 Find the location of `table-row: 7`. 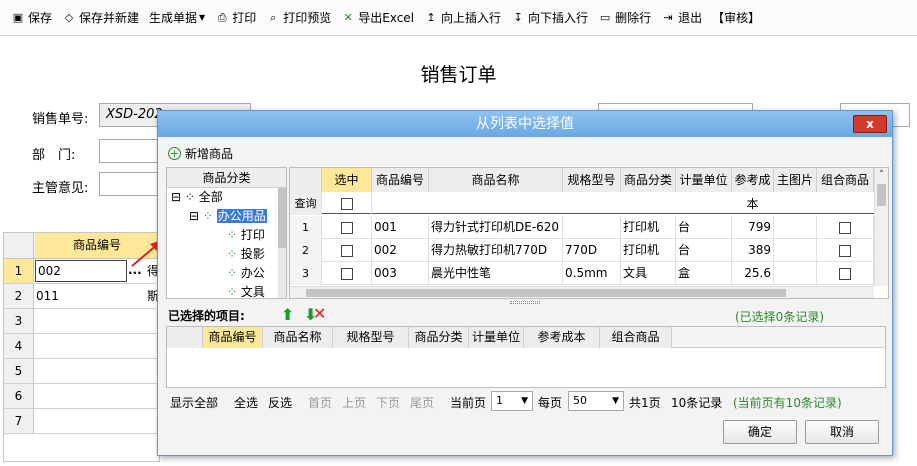

table-row: 7 is located at coordinates (81, 421).